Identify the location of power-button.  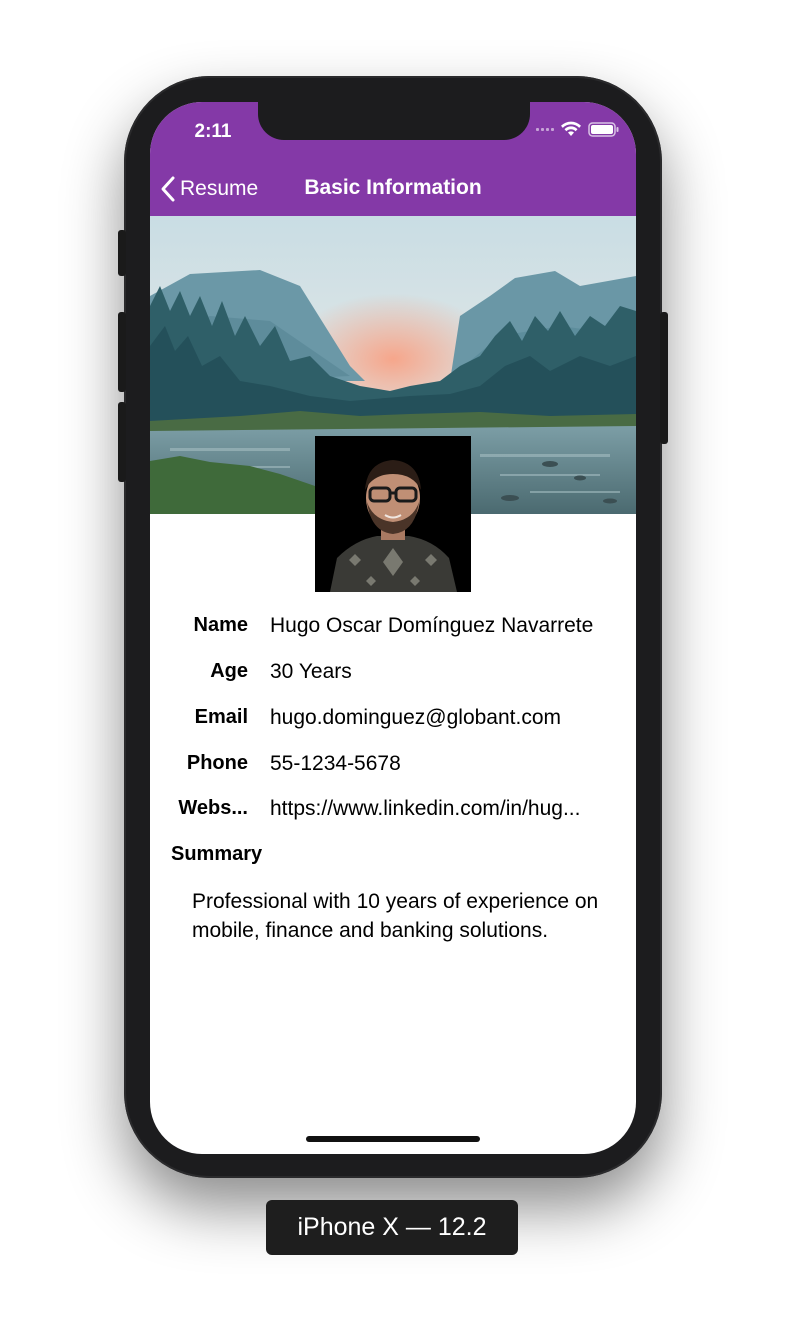
(664, 378).